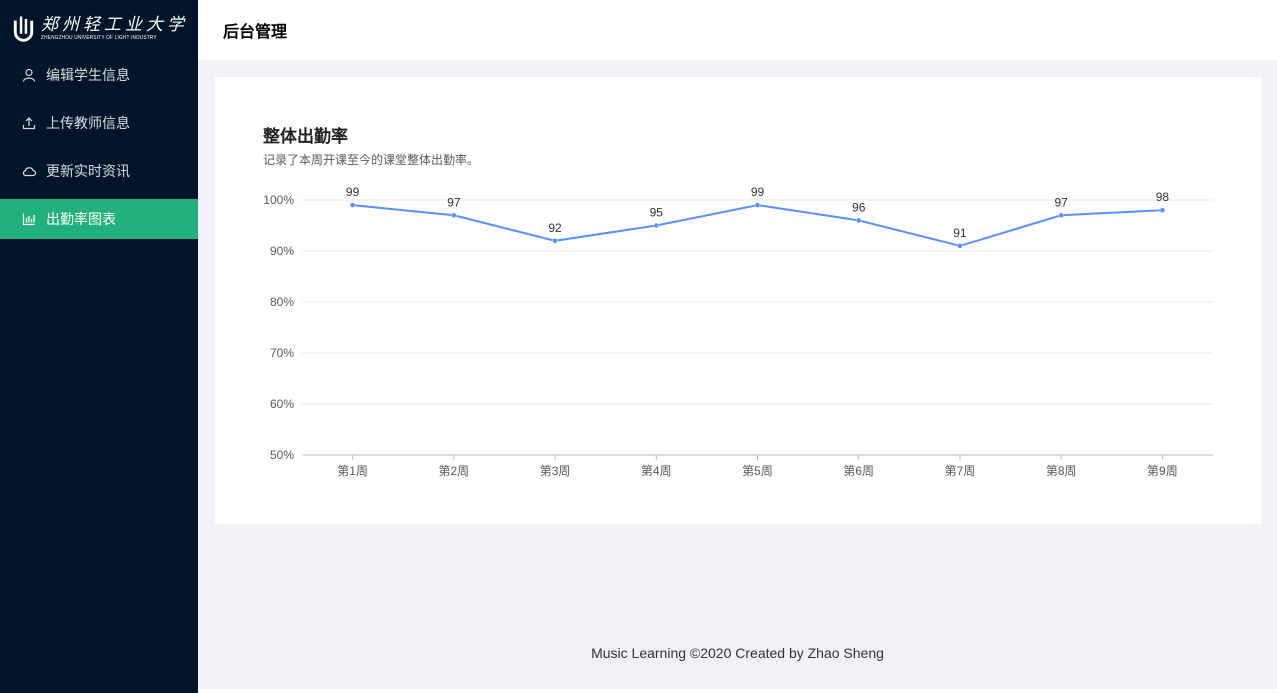 This screenshot has width=1277, height=693. I want to click on x-tick-label: 第9周, so click(1162, 471).